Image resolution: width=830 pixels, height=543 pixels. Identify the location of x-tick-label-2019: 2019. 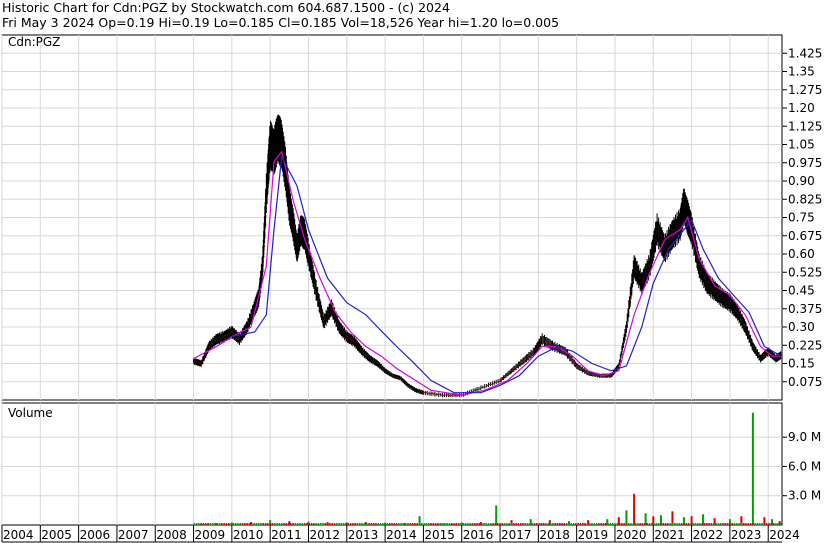
(593, 535).